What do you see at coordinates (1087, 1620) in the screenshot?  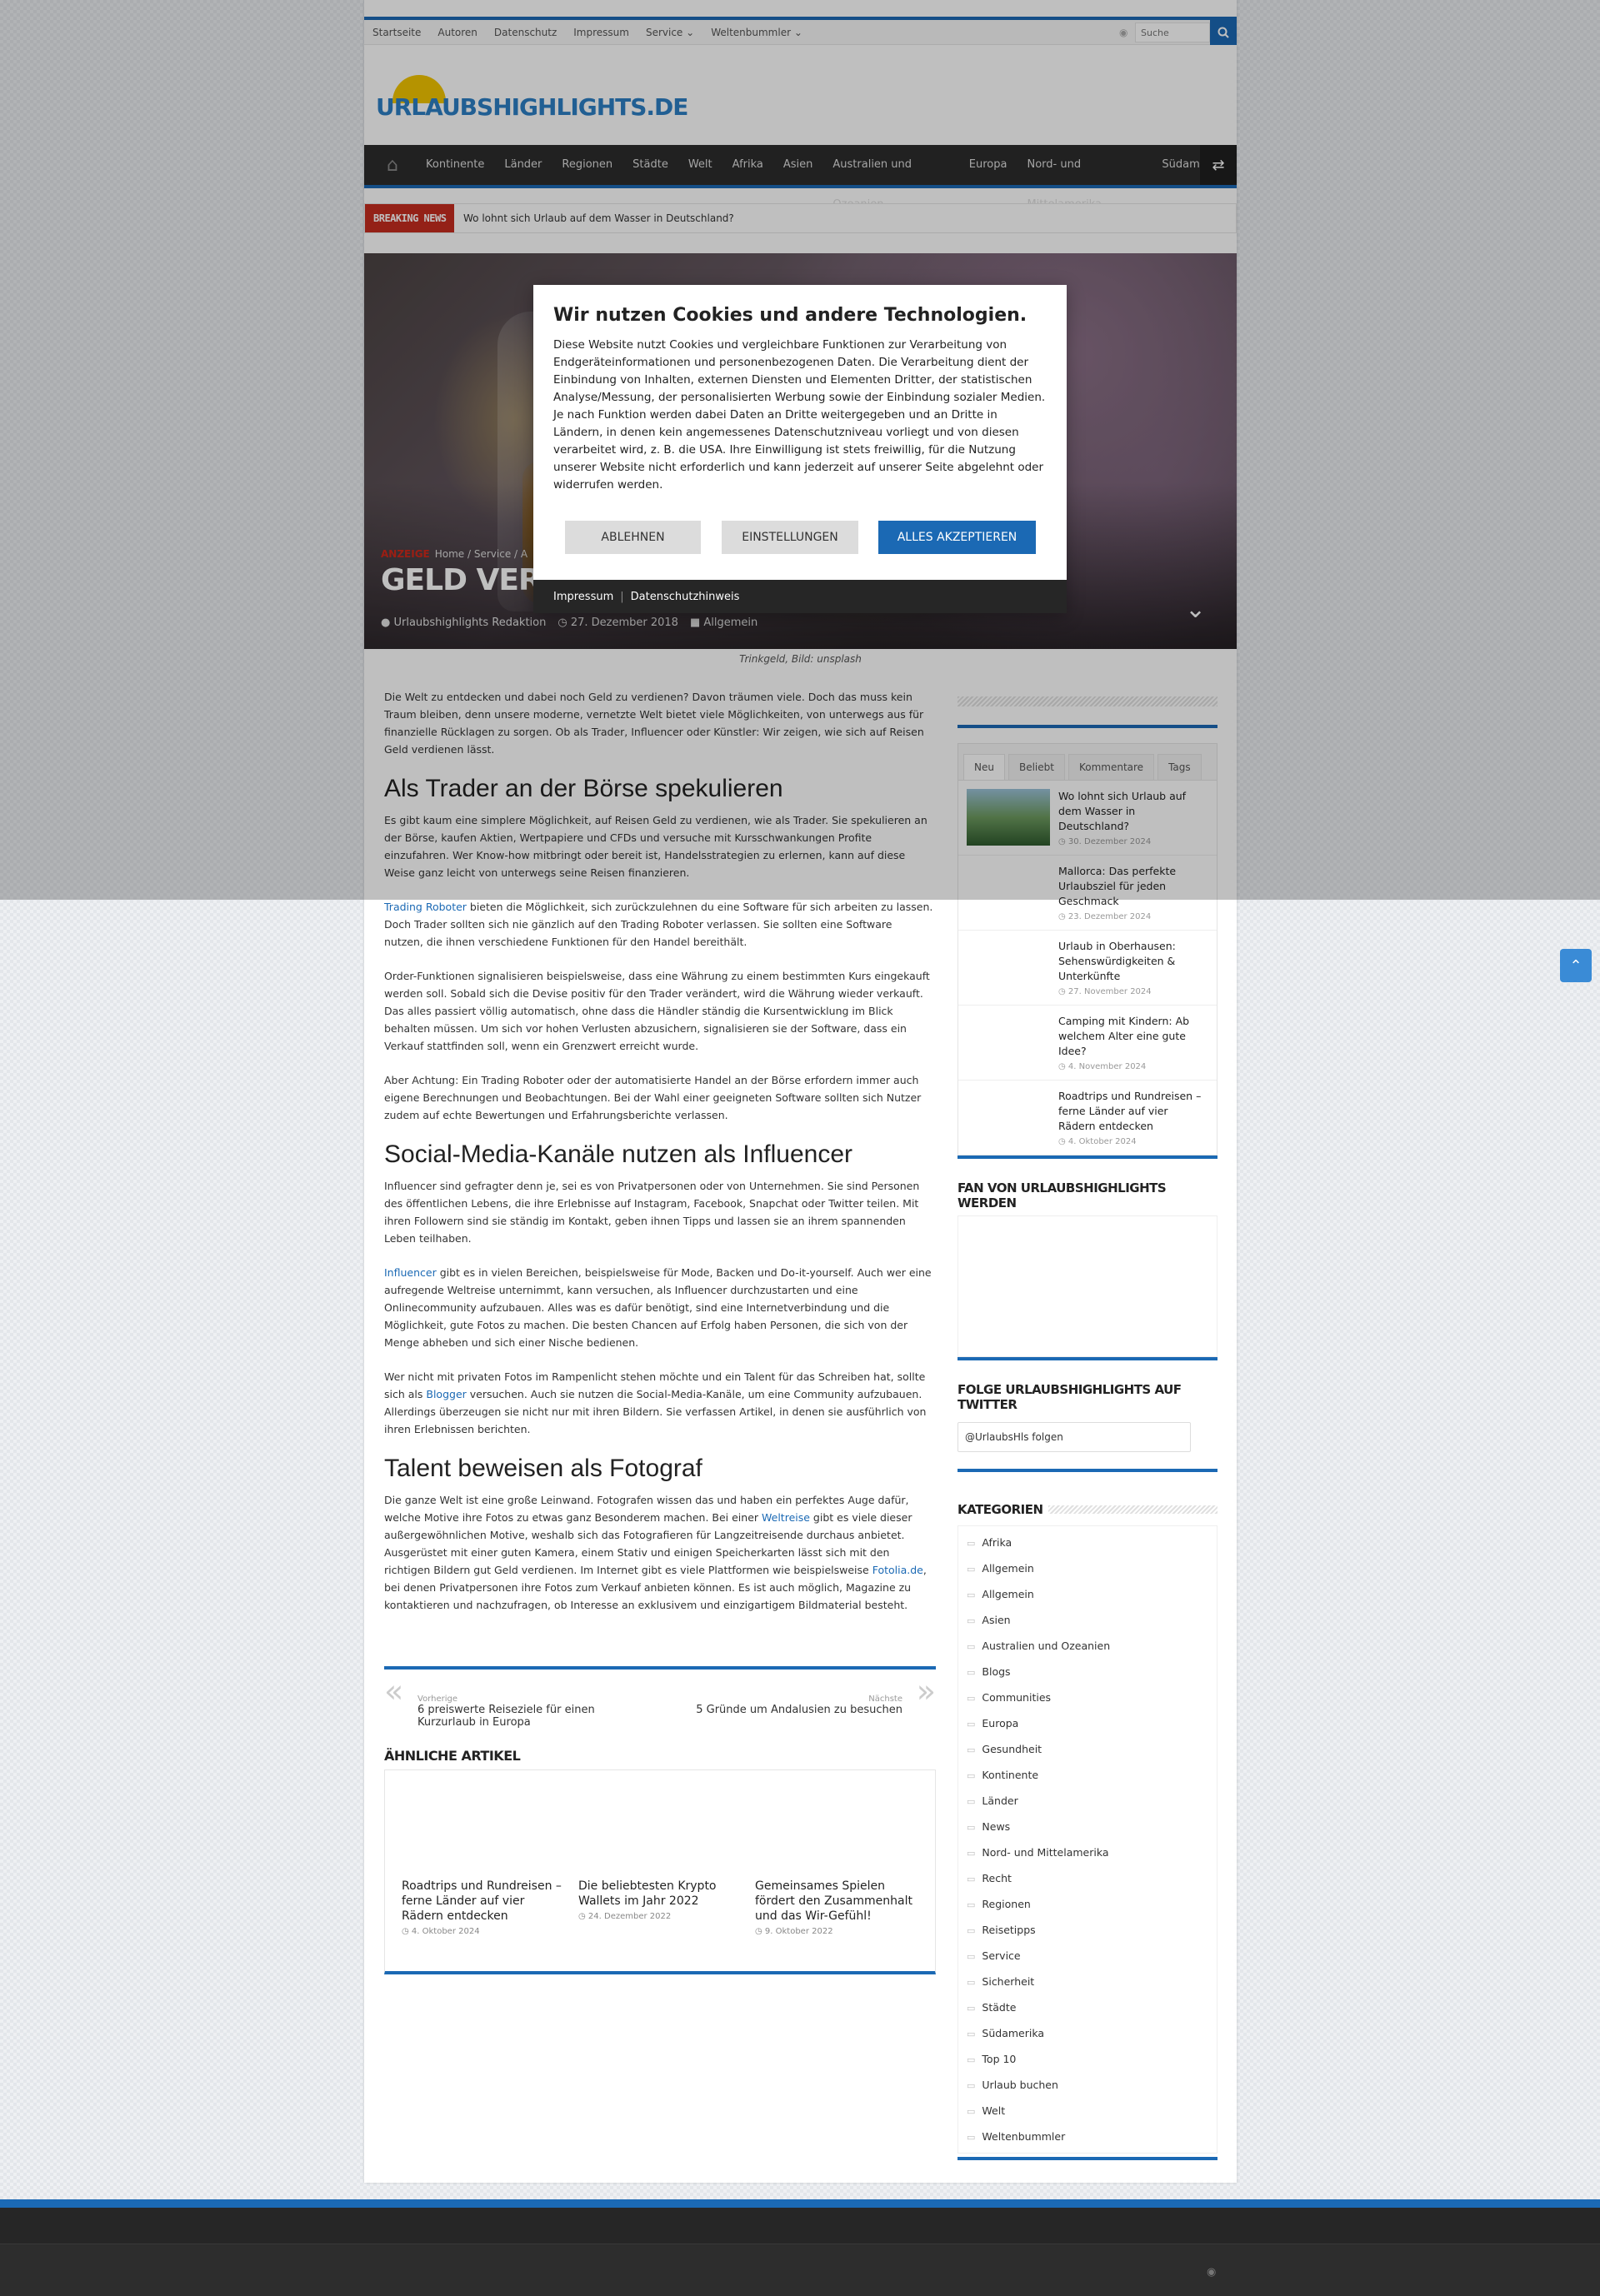 I see `category-item: ▭ Asien` at bounding box center [1087, 1620].